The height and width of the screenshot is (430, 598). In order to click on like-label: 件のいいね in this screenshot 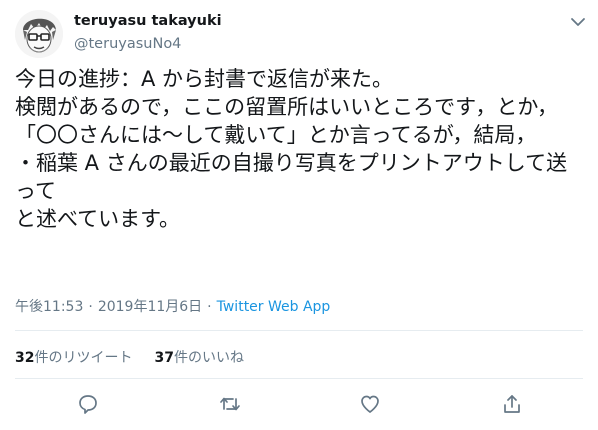, I will do `click(208, 358)`.